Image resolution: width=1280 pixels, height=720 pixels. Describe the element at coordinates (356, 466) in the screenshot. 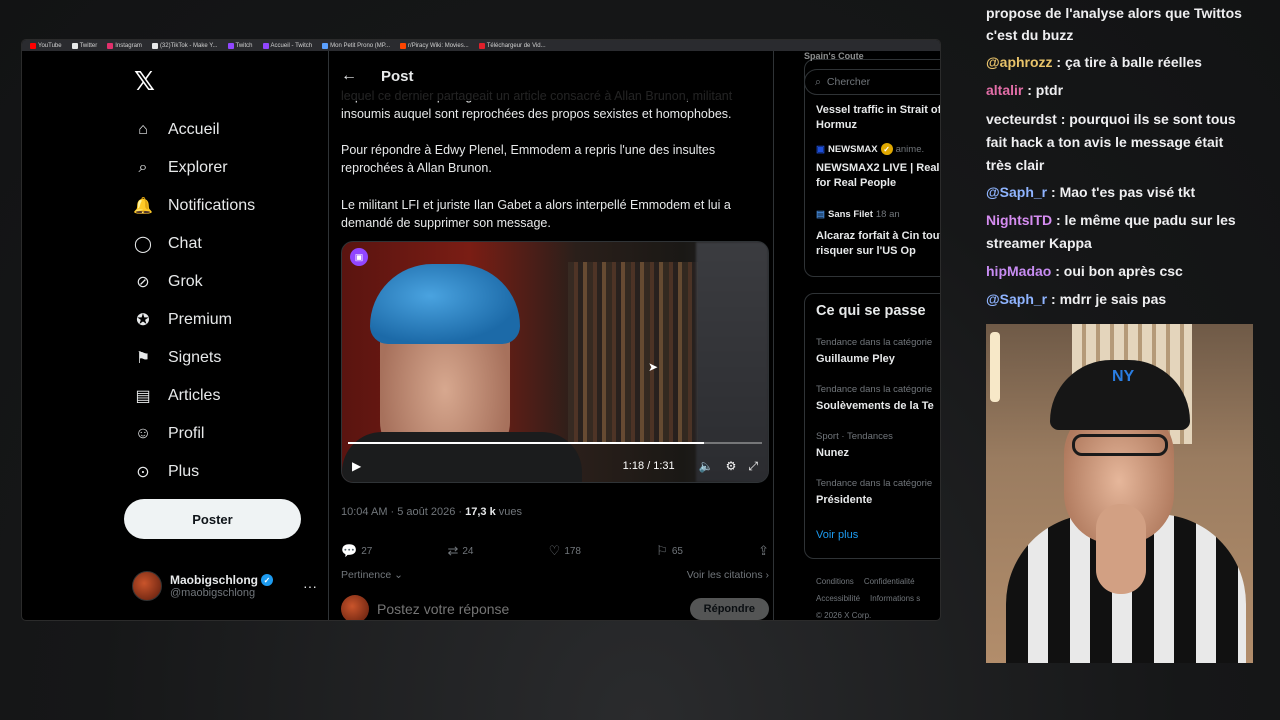

I see `play-icon: ▶` at that location.